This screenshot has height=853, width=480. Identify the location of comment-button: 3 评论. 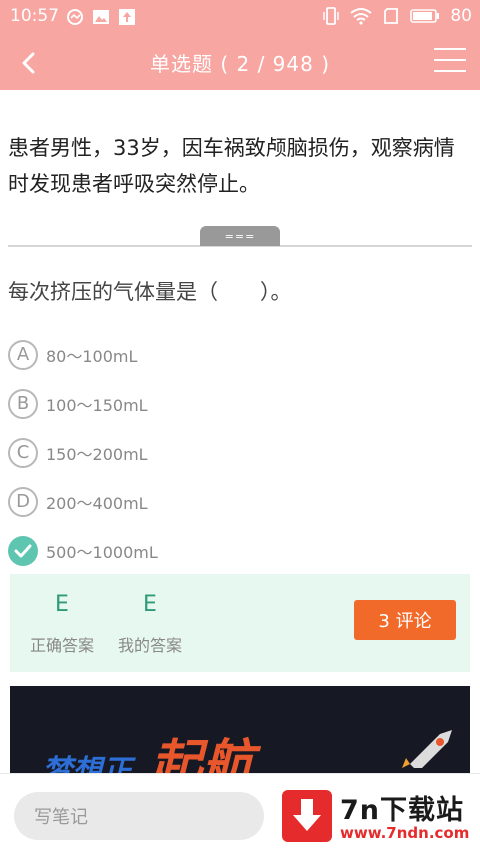
(405, 620).